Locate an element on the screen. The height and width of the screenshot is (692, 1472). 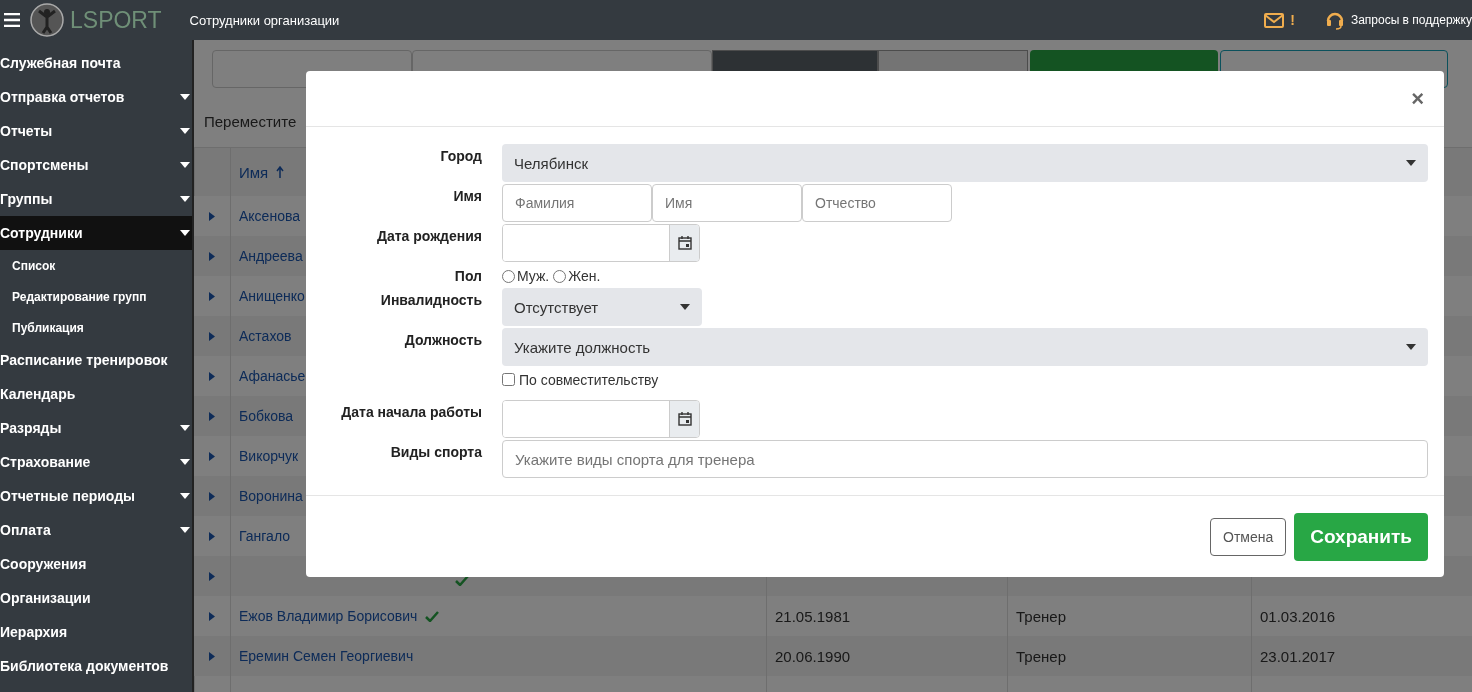
support-link: Запросы в поддержку is located at coordinates (1411, 20).